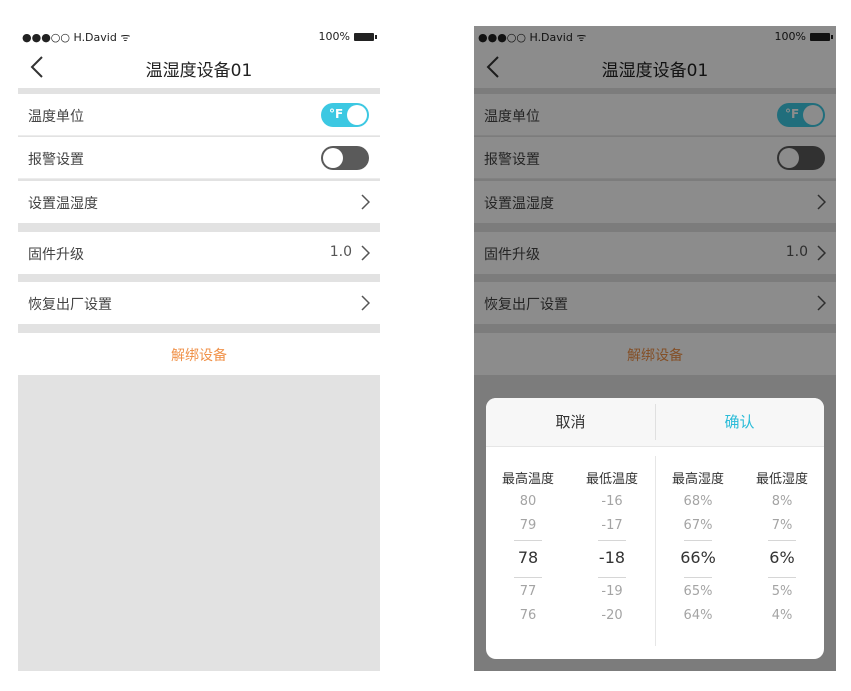 The width and height of the screenshot is (851, 691). Describe the element at coordinates (199, 253) in the screenshot. I see `firmware-row: 固件升级 1.0` at that location.